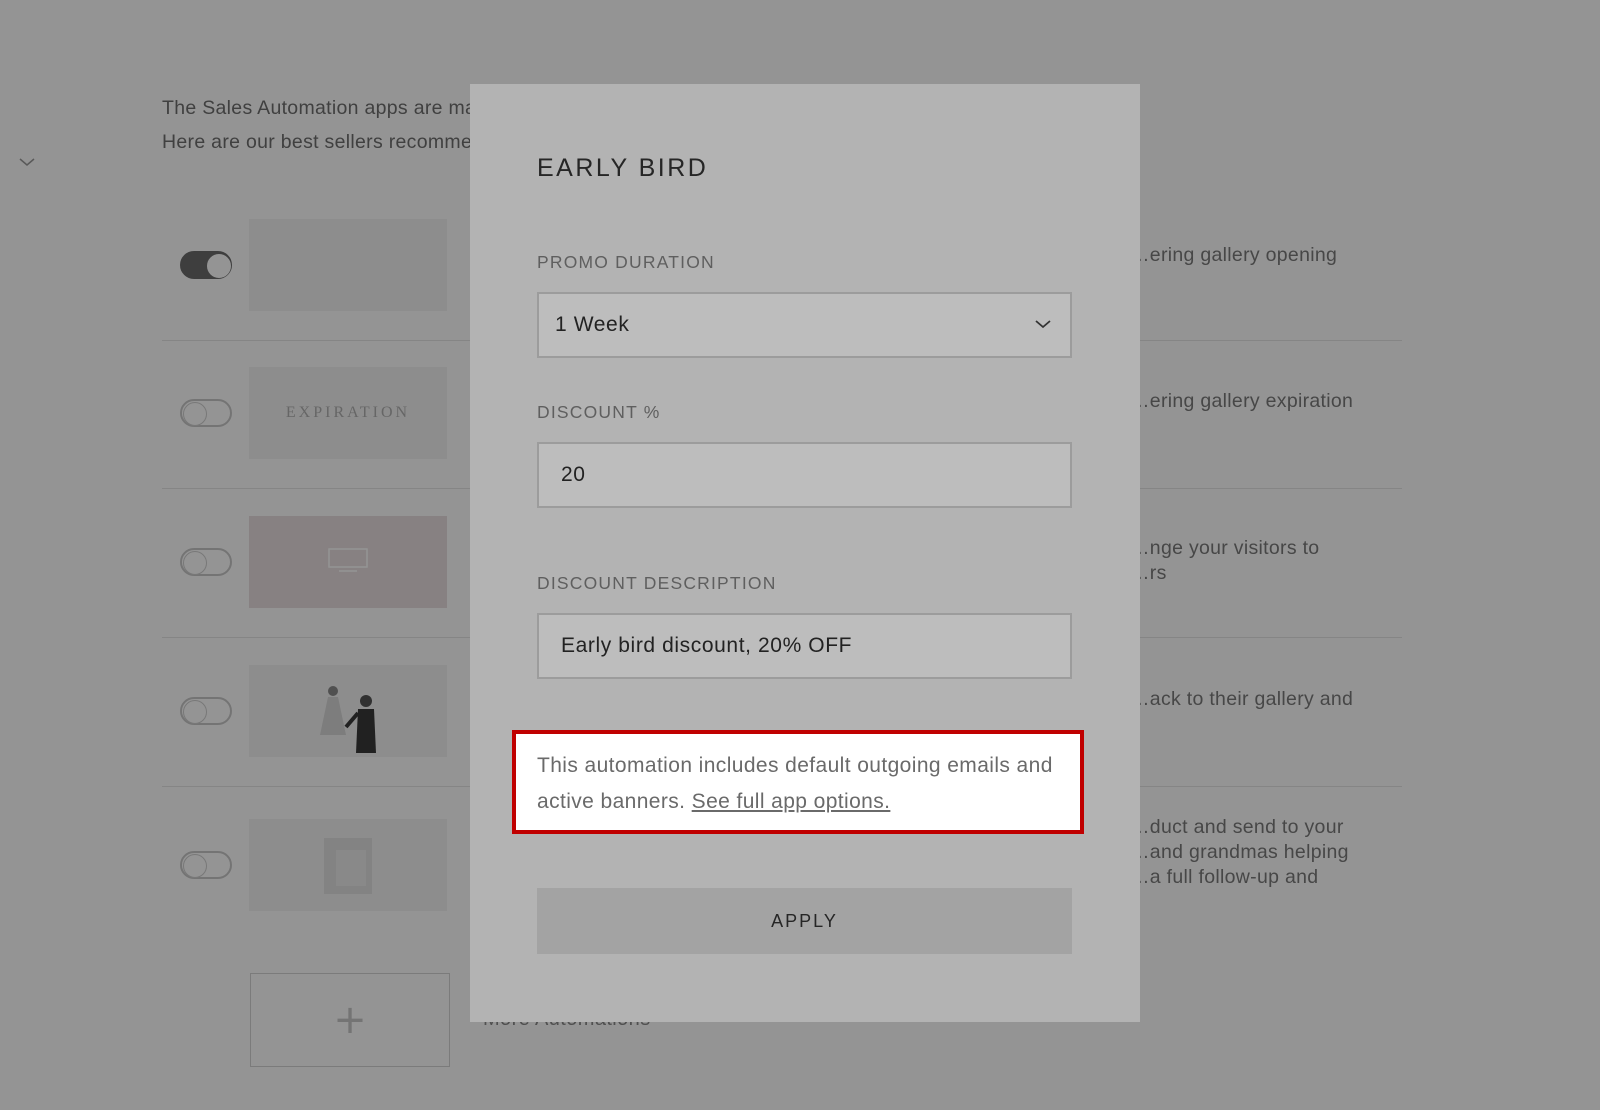 Image resolution: width=1600 pixels, height=1110 pixels. What do you see at coordinates (573, 474) in the screenshot?
I see `discount-value: 20` at bounding box center [573, 474].